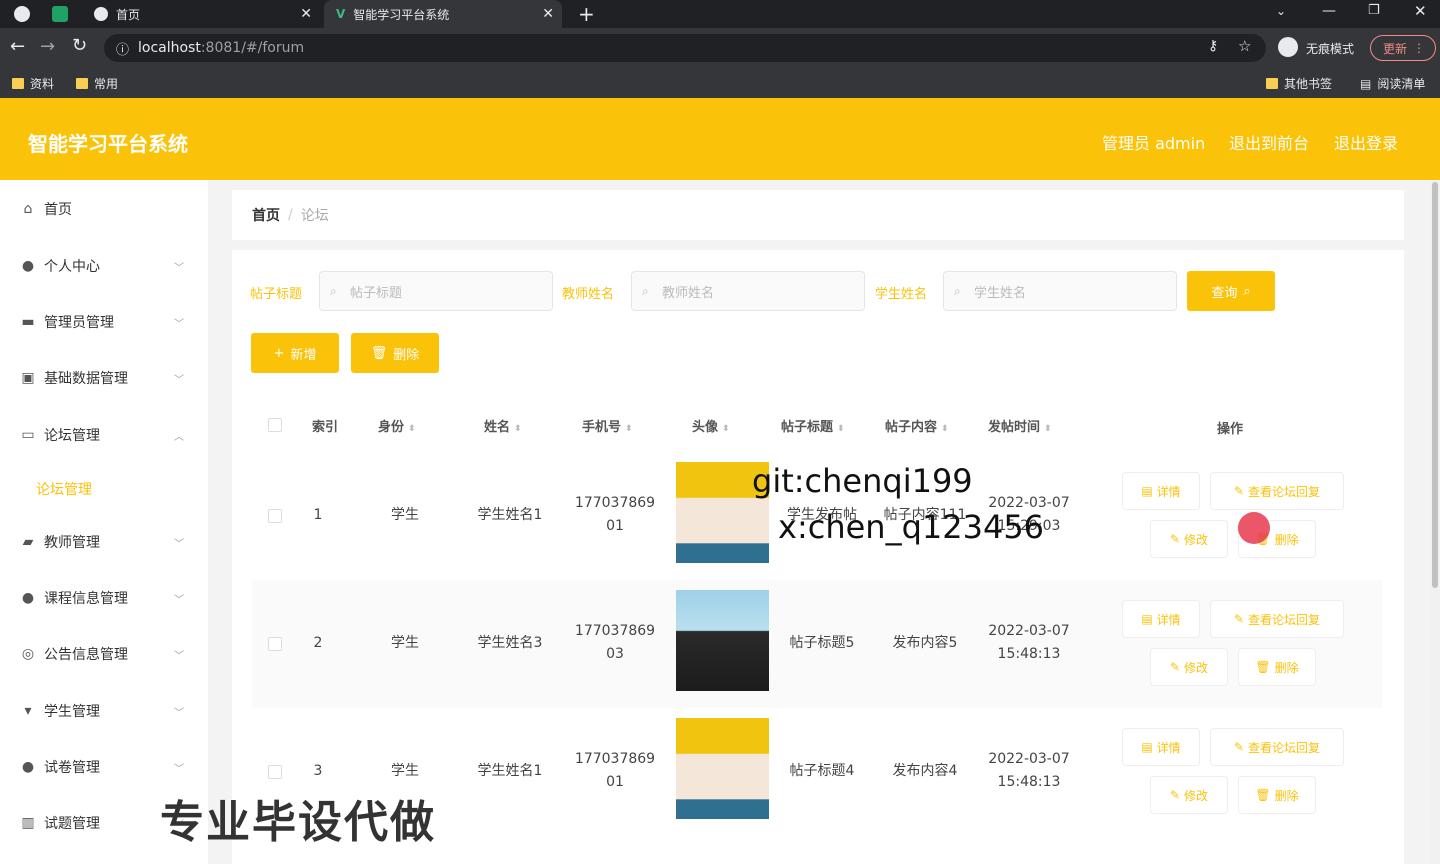 The image size is (1440, 864). What do you see at coordinates (104, 598) in the screenshot?
I see `sidebar-item: ● 课程信息管理 ﹀` at bounding box center [104, 598].